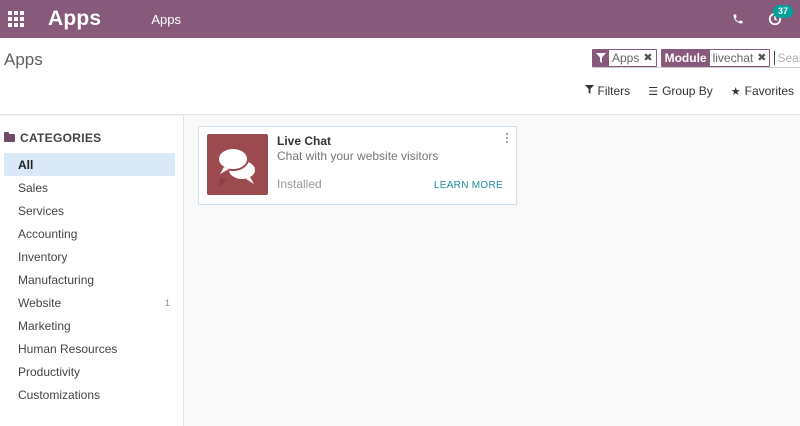  Describe the element at coordinates (40, 302) in the screenshot. I see `sidebar-item-label: Website` at that location.